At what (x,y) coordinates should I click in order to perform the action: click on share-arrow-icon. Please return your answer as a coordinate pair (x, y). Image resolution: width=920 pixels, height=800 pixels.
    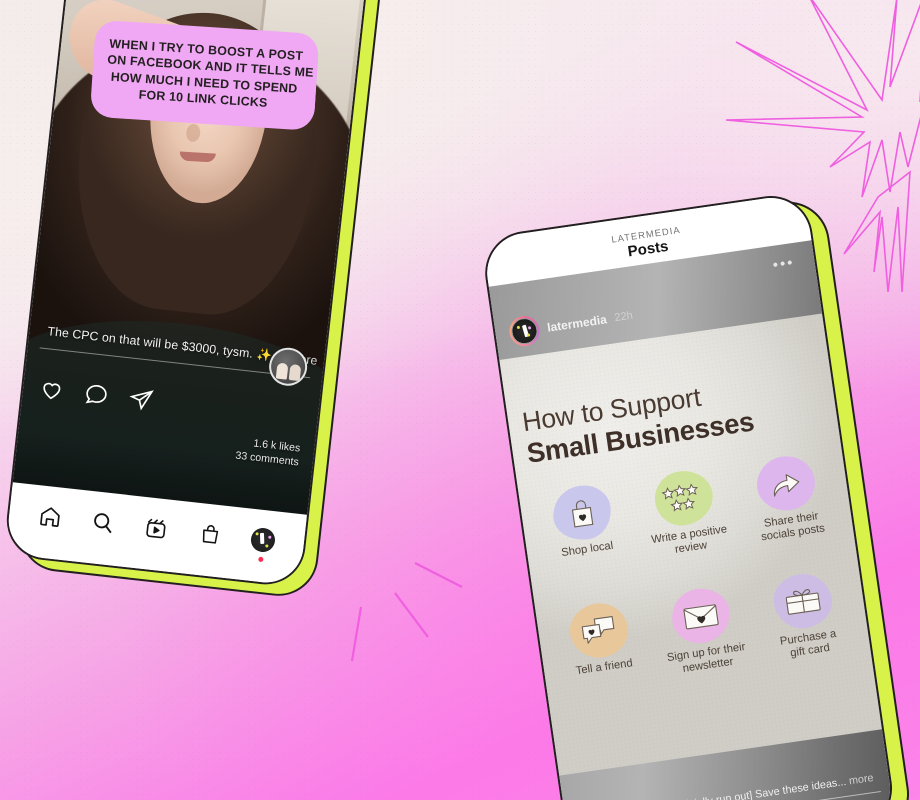
    Looking at the image, I should click on (786, 483).